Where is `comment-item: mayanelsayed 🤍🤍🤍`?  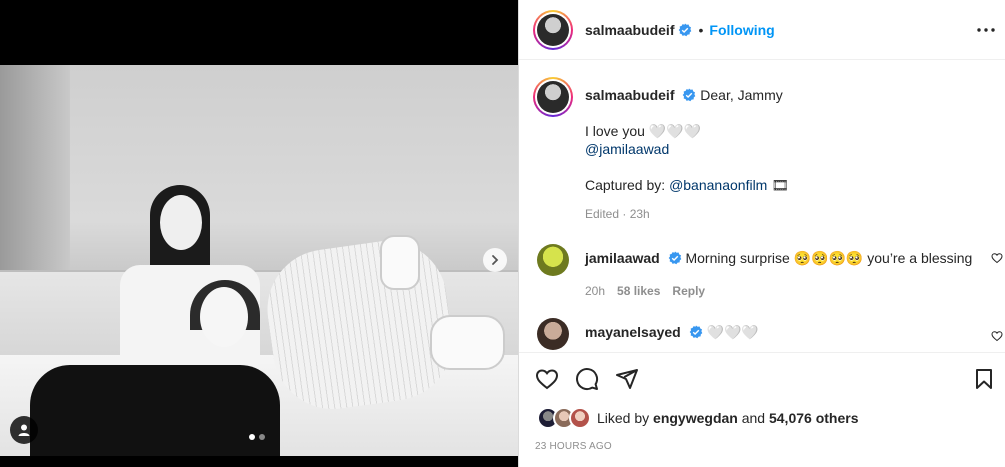
comment-item: mayanelsayed 🤍🤍🤍 is located at coordinates (768, 335).